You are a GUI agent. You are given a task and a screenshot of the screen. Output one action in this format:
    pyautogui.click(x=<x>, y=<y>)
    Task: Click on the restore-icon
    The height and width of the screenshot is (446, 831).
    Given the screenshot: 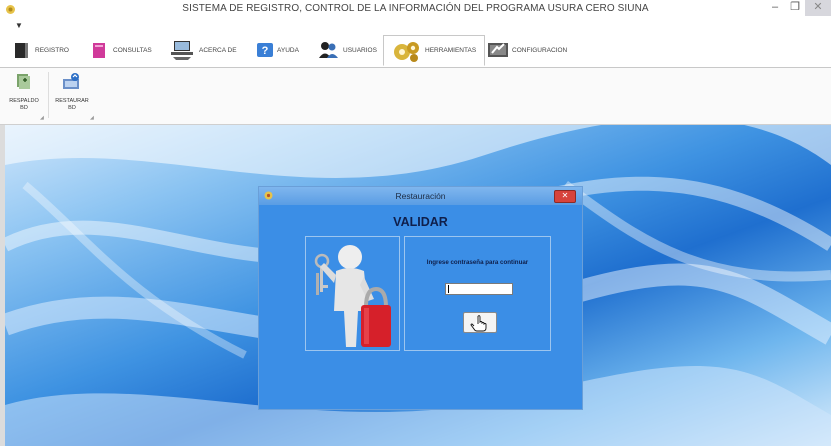 What is the action you would take?
    pyautogui.click(x=71, y=81)
    